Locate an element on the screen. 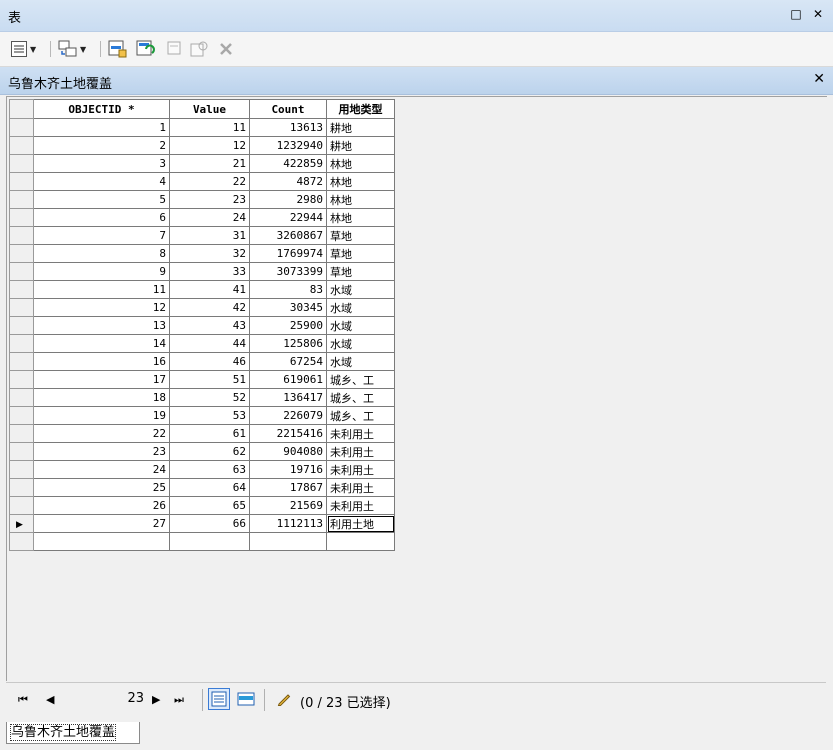 This screenshot has width=833, height=750. cell-type: 水域 is located at coordinates (360, 307).